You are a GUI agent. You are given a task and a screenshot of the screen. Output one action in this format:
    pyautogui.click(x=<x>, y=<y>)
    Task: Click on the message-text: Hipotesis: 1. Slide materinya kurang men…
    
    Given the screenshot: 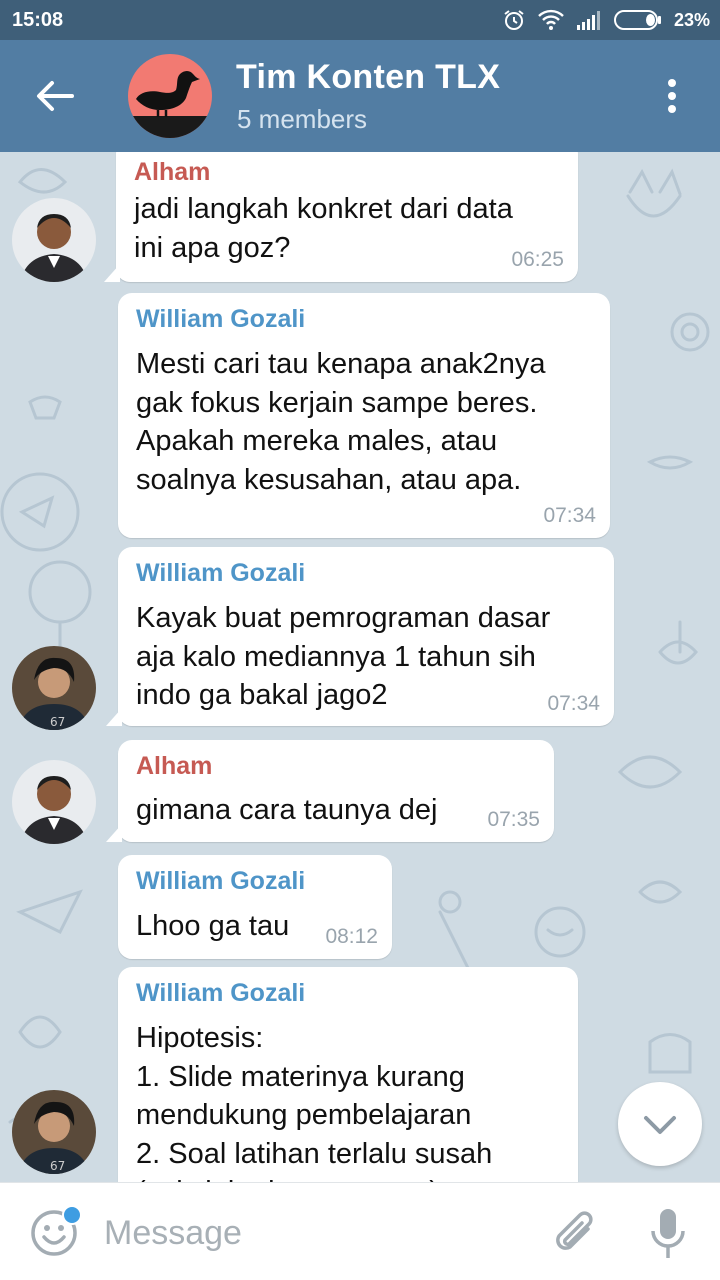 What is the action you would take?
    pyautogui.click(x=314, y=1102)
    